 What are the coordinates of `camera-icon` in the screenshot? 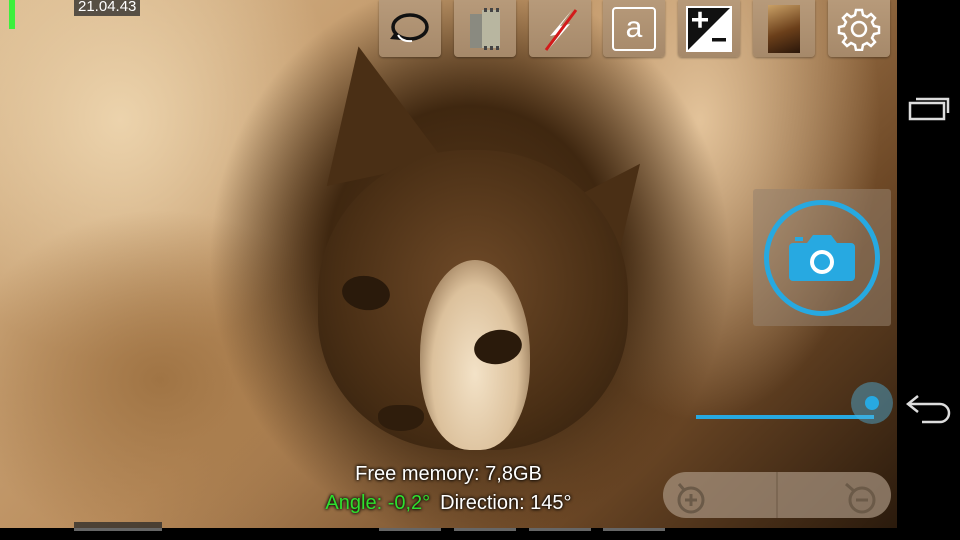 It's located at (822, 257).